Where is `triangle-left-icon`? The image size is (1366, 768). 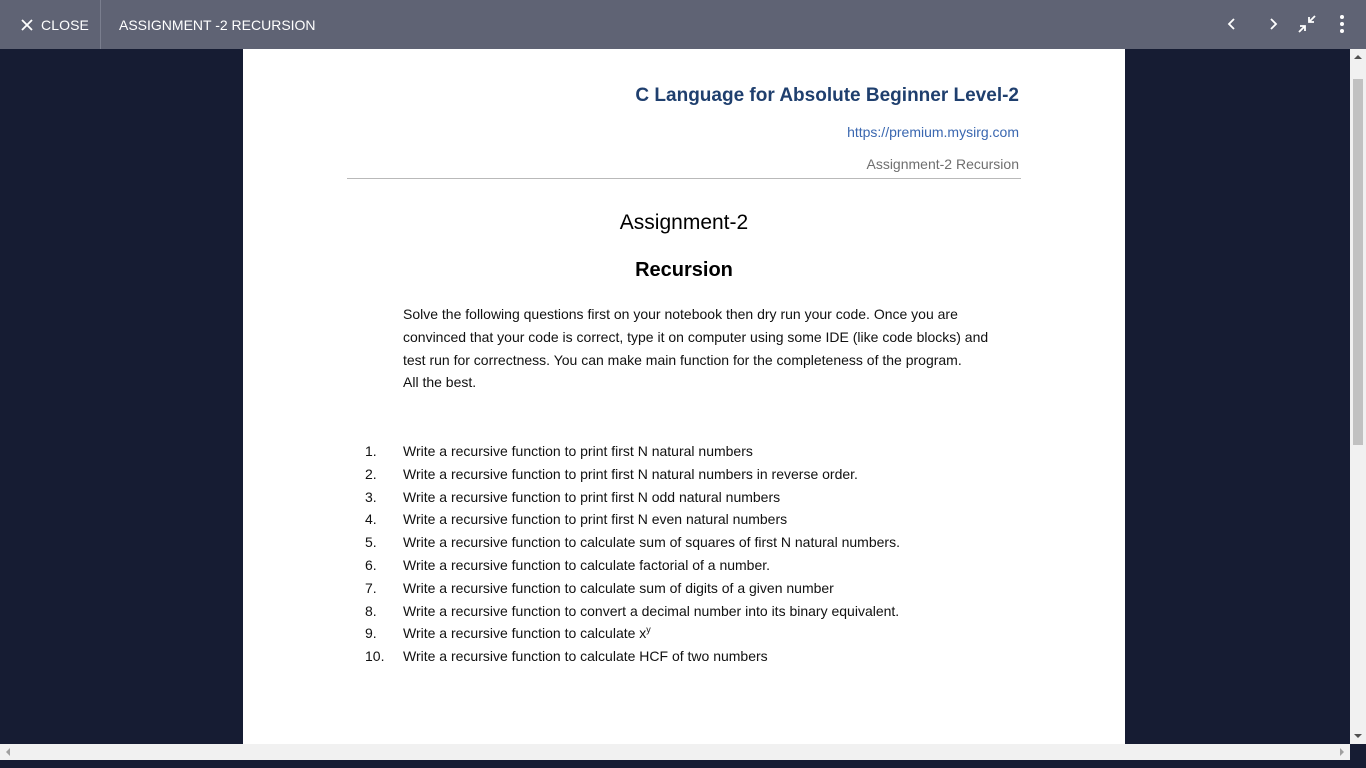 triangle-left-icon is located at coordinates (8, 752).